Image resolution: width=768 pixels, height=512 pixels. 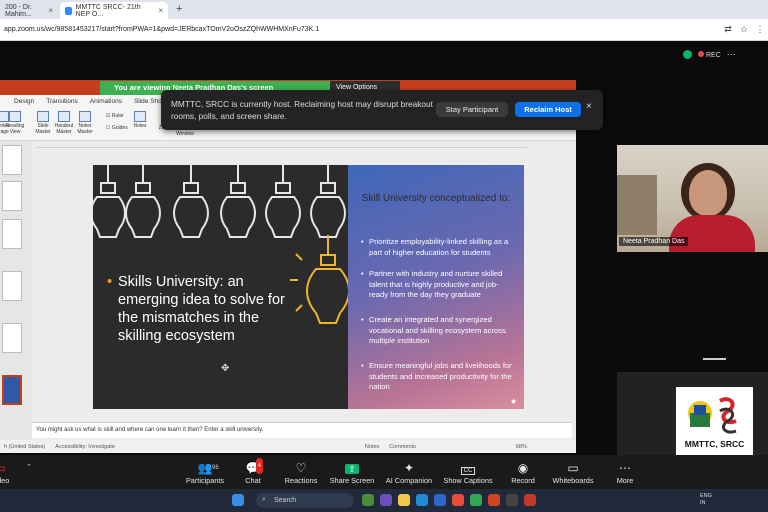 I want to click on label: Slide Master, so click(x=43, y=129).